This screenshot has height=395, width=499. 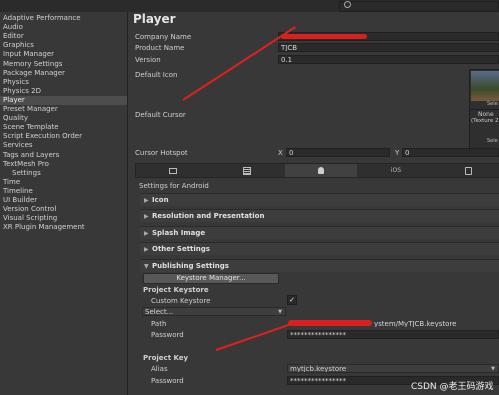 I want to click on product-name-field: TJCB, so click(x=388, y=47).